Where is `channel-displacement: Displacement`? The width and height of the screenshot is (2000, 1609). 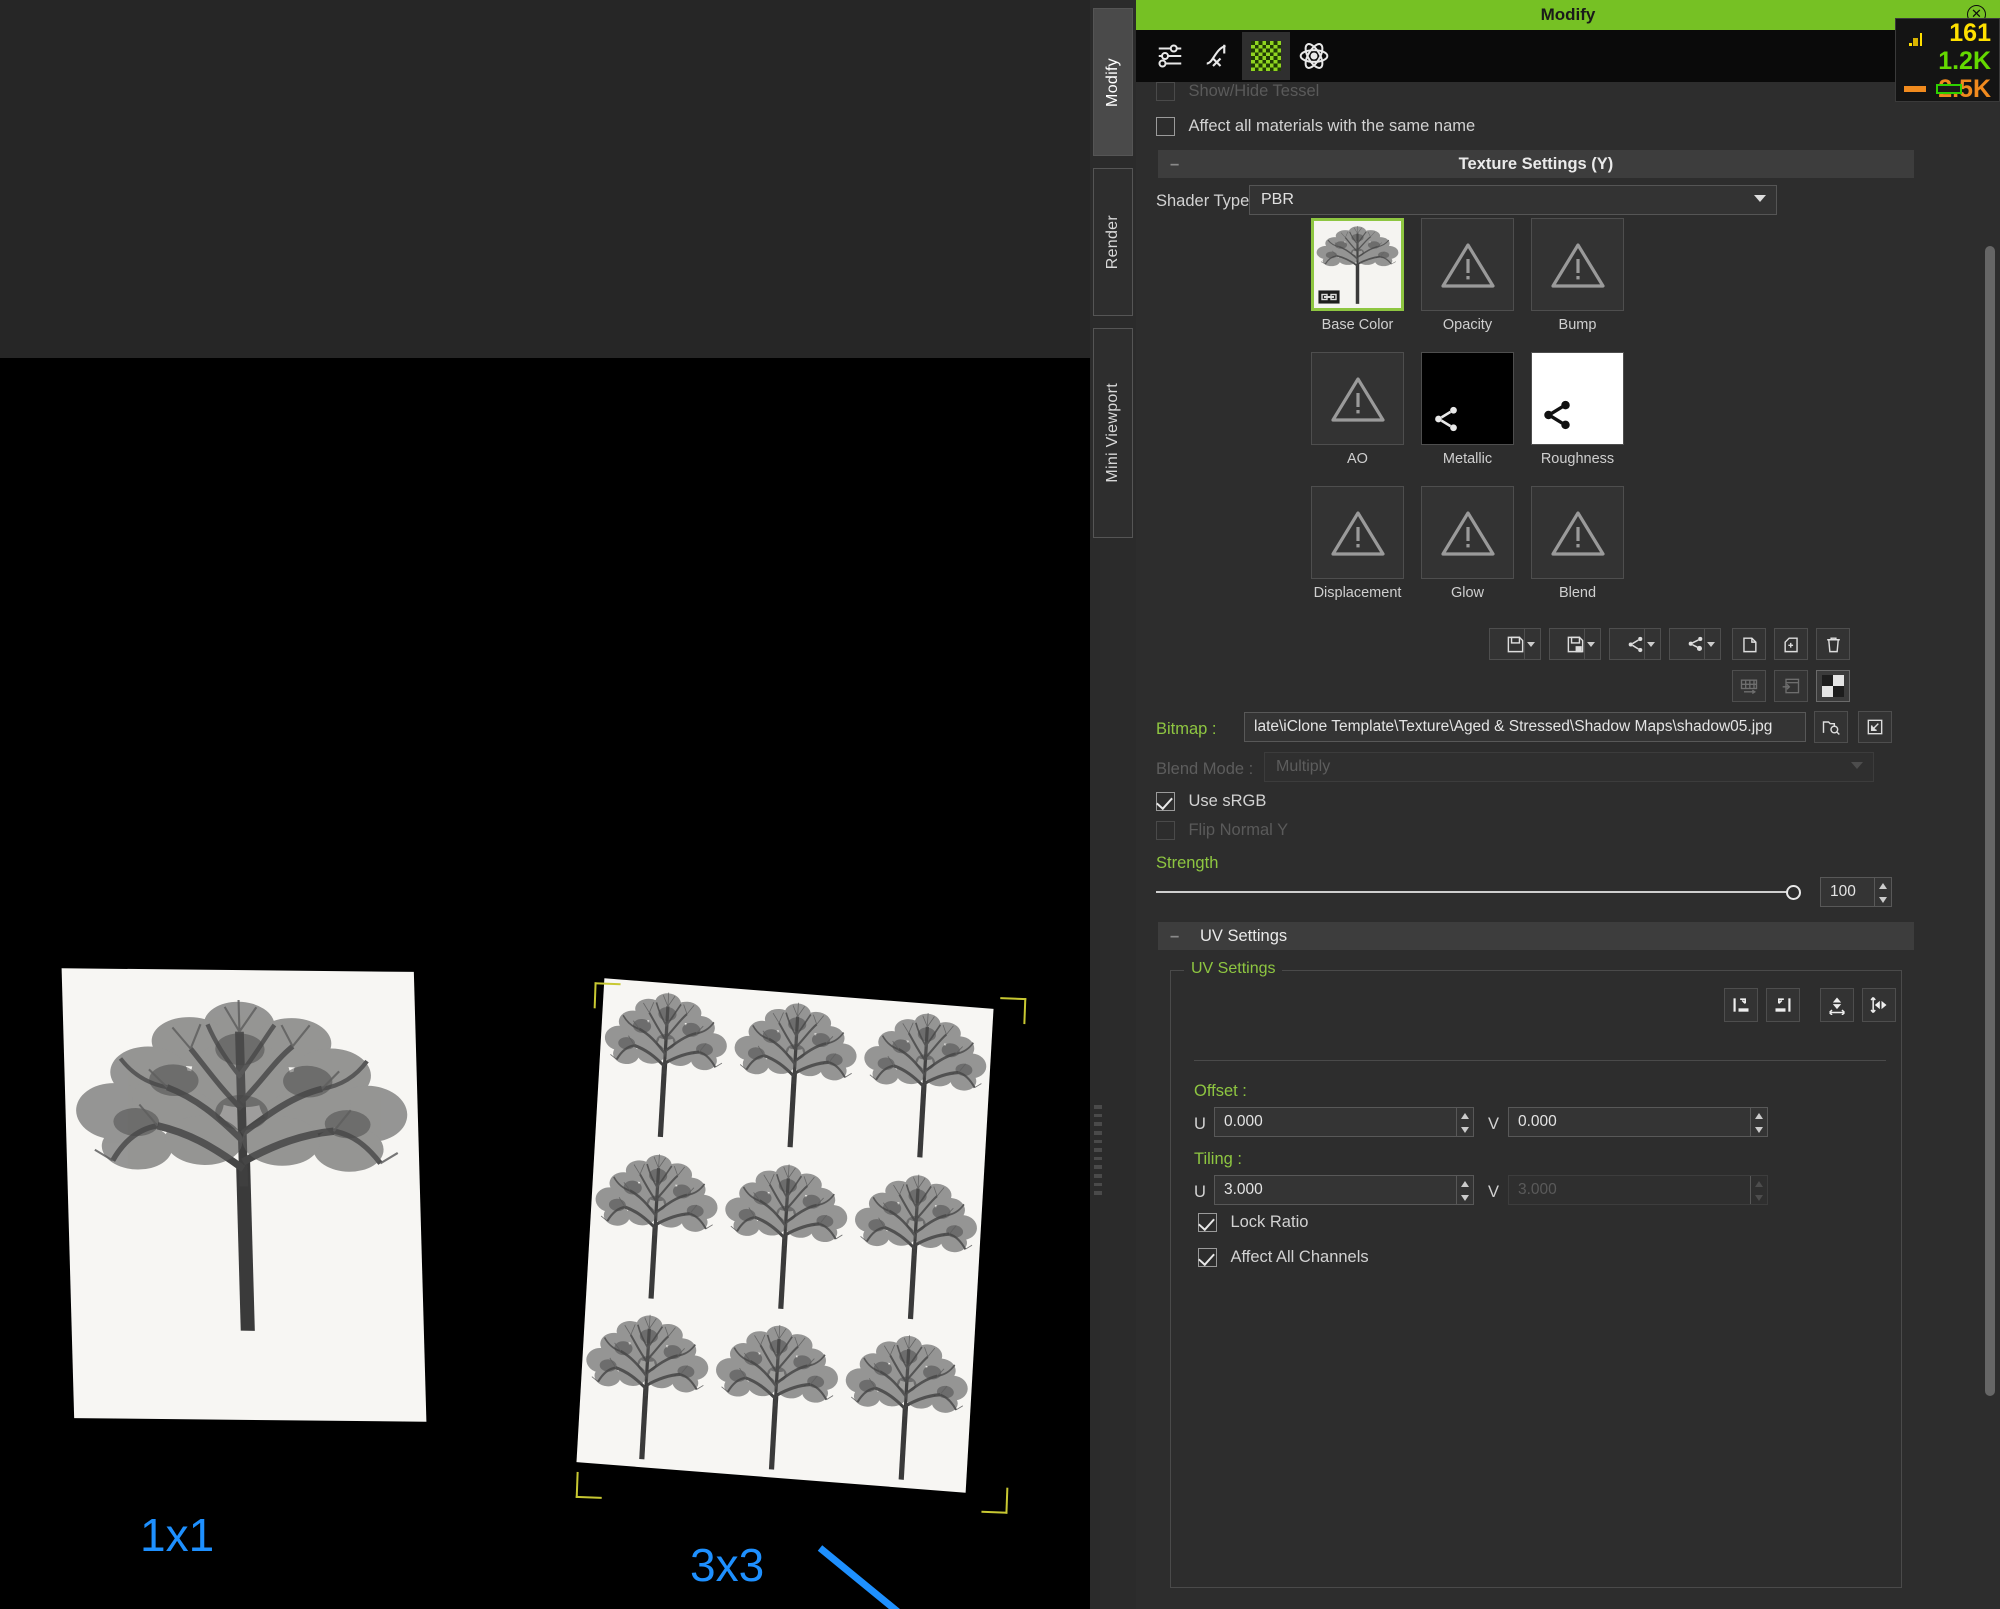 channel-displacement: Displacement is located at coordinates (1357, 543).